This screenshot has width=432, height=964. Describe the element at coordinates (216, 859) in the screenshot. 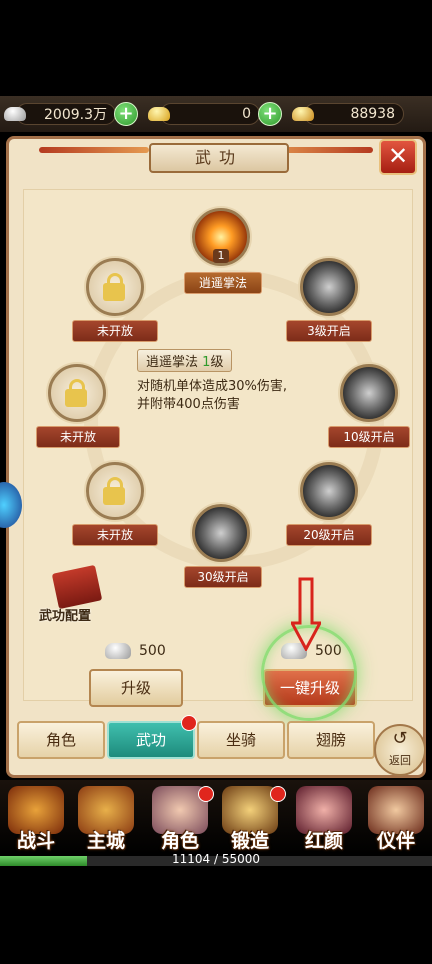

I see `experience-text: 11104 / 55000` at that location.